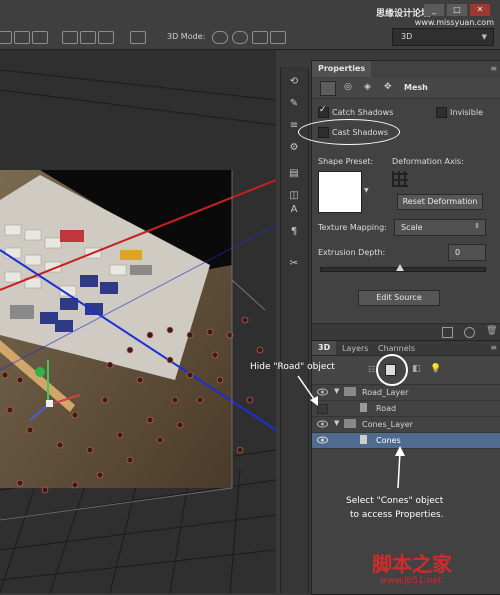  Describe the element at coordinates (400, 179) in the screenshot. I see `deformation-axis-grid` at that location.